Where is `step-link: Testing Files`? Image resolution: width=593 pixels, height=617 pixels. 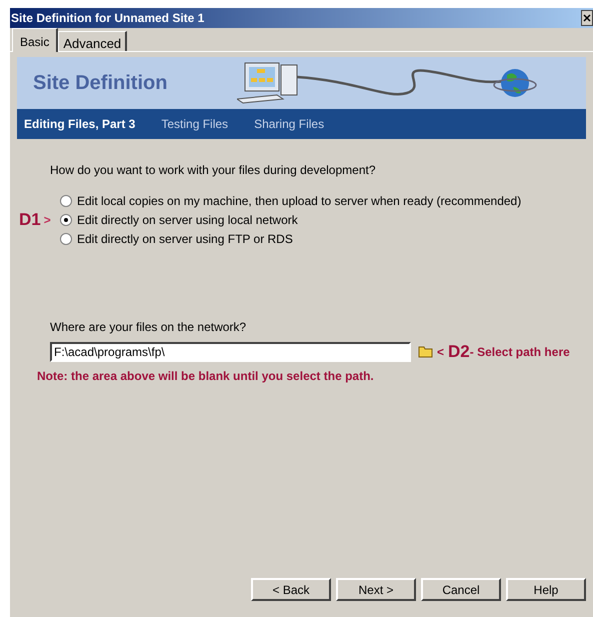 step-link: Testing Files is located at coordinates (194, 124).